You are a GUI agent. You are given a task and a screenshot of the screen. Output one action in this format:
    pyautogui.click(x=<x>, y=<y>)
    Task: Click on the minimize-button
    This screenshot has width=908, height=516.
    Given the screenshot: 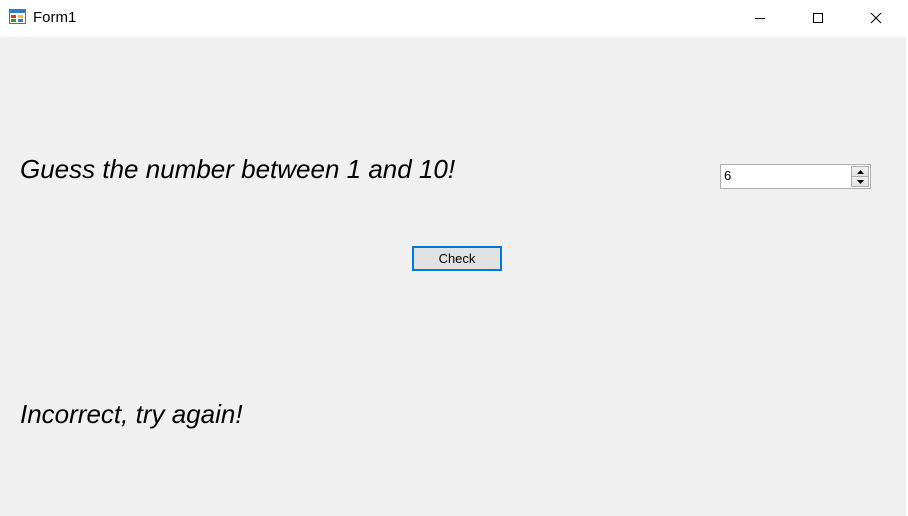 What is the action you would take?
    pyautogui.click(x=760, y=18)
    